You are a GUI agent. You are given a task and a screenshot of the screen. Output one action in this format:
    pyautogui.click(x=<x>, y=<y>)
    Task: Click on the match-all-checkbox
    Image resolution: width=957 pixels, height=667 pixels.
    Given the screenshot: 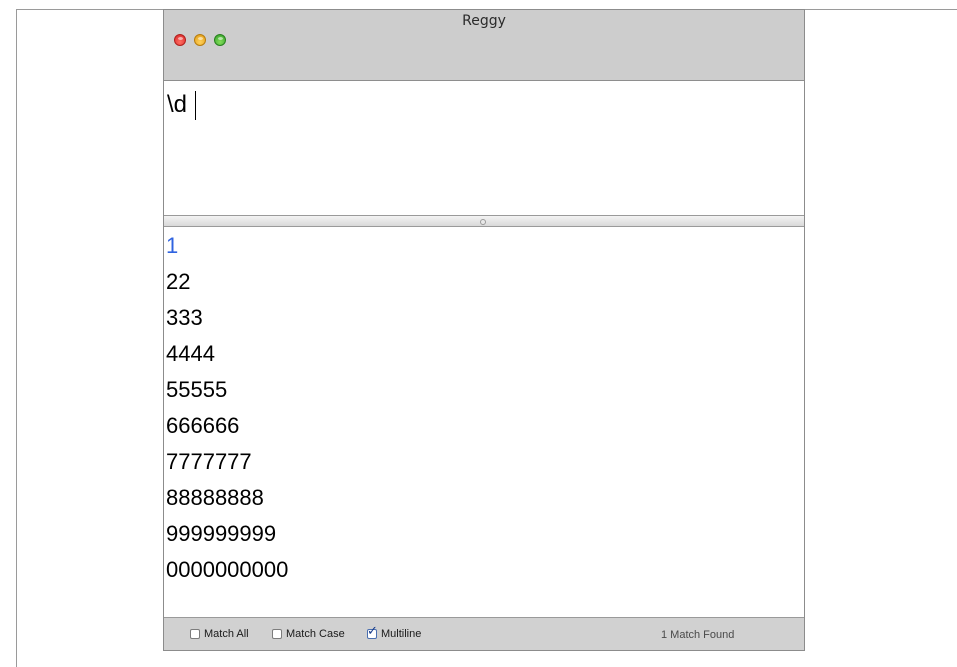 What is the action you would take?
    pyautogui.click(x=195, y=634)
    